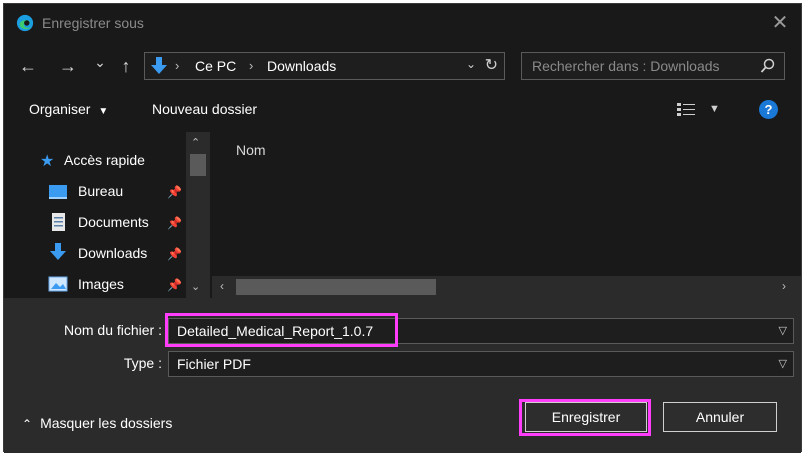 This screenshot has height=458, width=805. I want to click on desktop-icon, so click(58, 192).